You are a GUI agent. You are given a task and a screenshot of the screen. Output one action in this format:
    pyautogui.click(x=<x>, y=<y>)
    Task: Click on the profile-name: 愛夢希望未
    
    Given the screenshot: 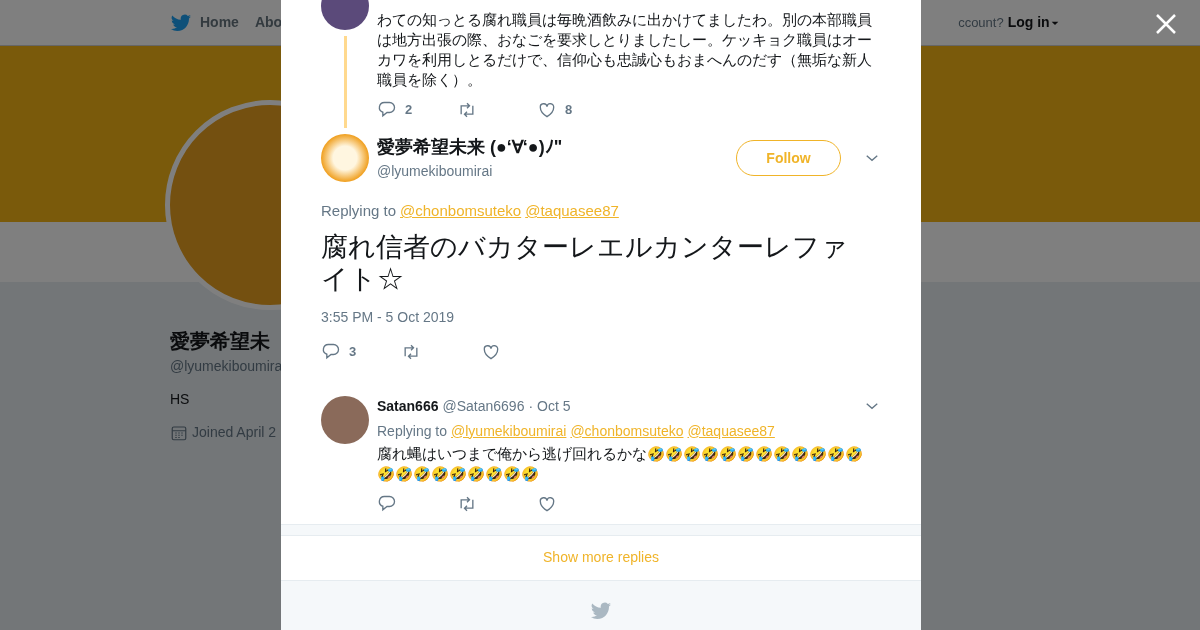 What is the action you would take?
    pyautogui.click(x=220, y=341)
    